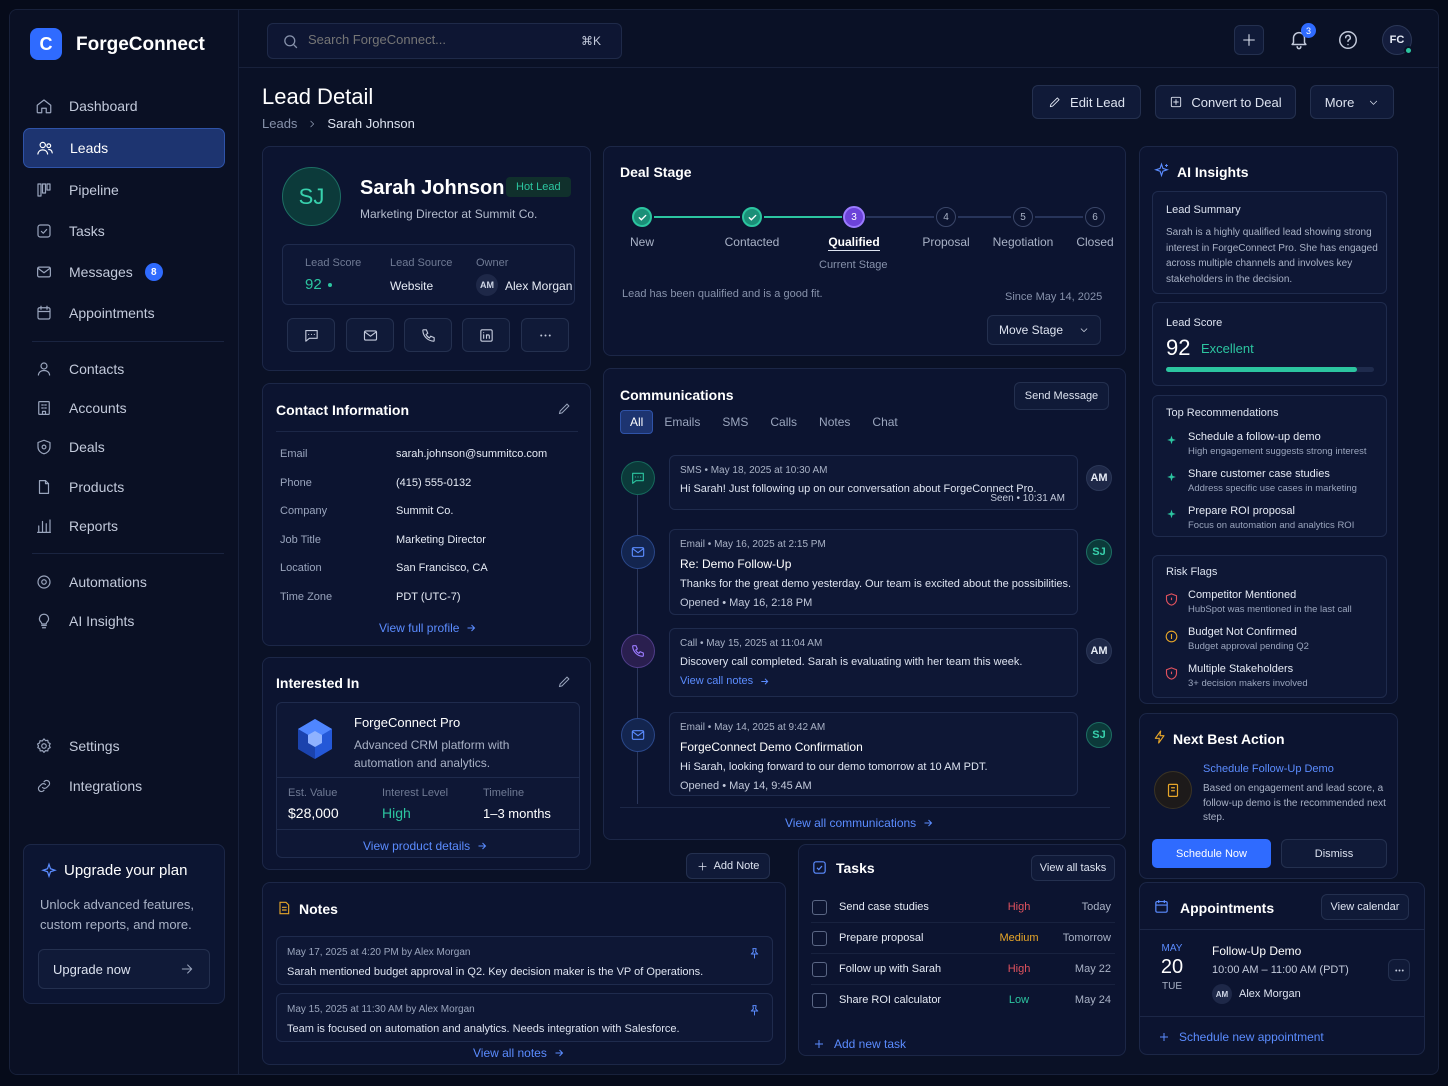 Image resolution: width=1448 pixels, height=1086 pixels. I want to click on sidebar-item-label: Tasks, so click(87, 231).